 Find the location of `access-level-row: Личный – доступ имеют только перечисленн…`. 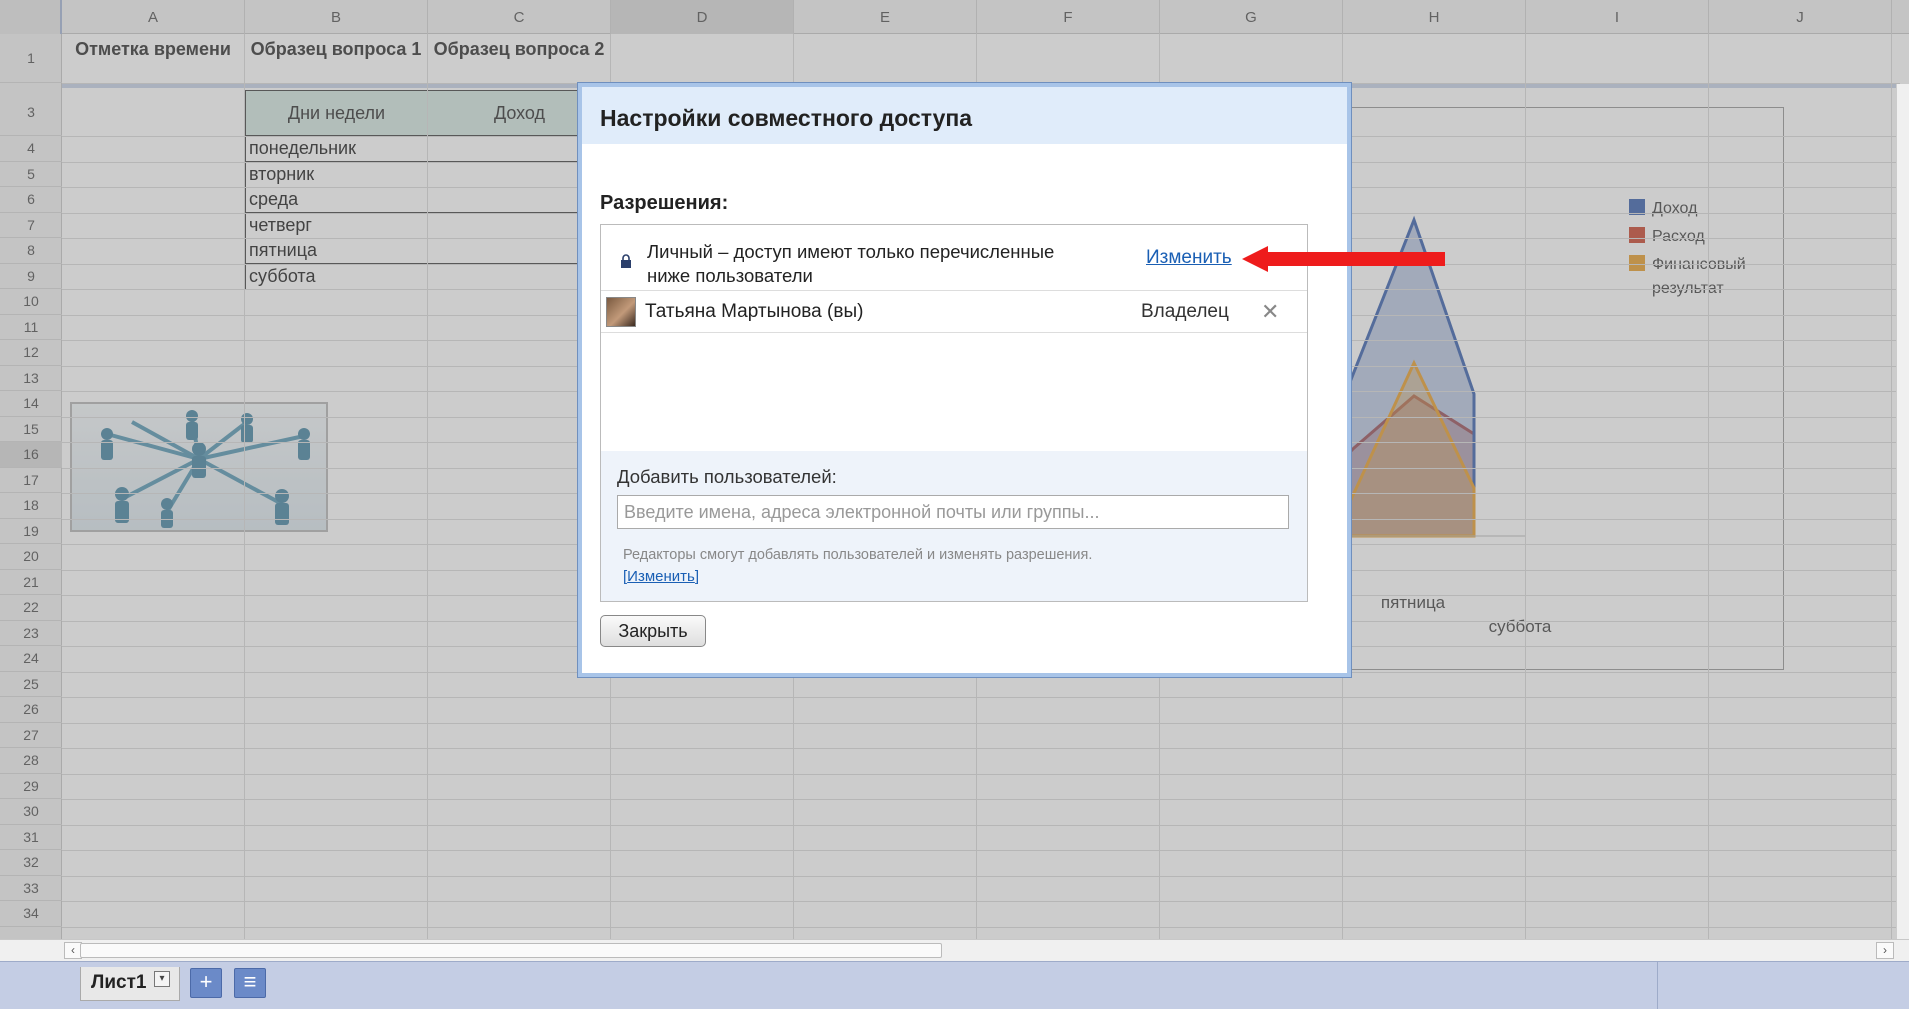

access-level-row: Личный – доступ имеют только перечисленн… is located at coordinates (954, 258).